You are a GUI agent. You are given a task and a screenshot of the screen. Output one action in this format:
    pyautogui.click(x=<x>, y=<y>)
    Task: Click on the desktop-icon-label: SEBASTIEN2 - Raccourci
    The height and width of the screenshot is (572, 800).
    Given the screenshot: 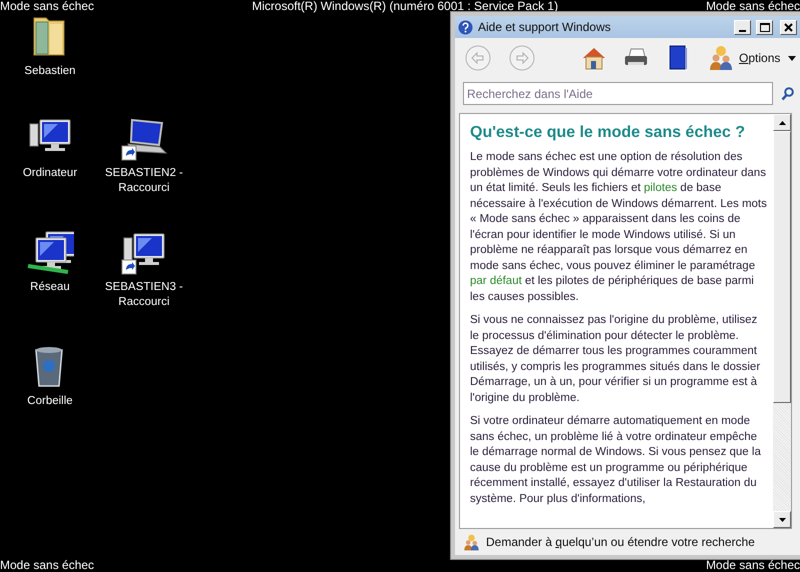 What is the action you would take?
    pyautogui.click(x=144, y=181)
    